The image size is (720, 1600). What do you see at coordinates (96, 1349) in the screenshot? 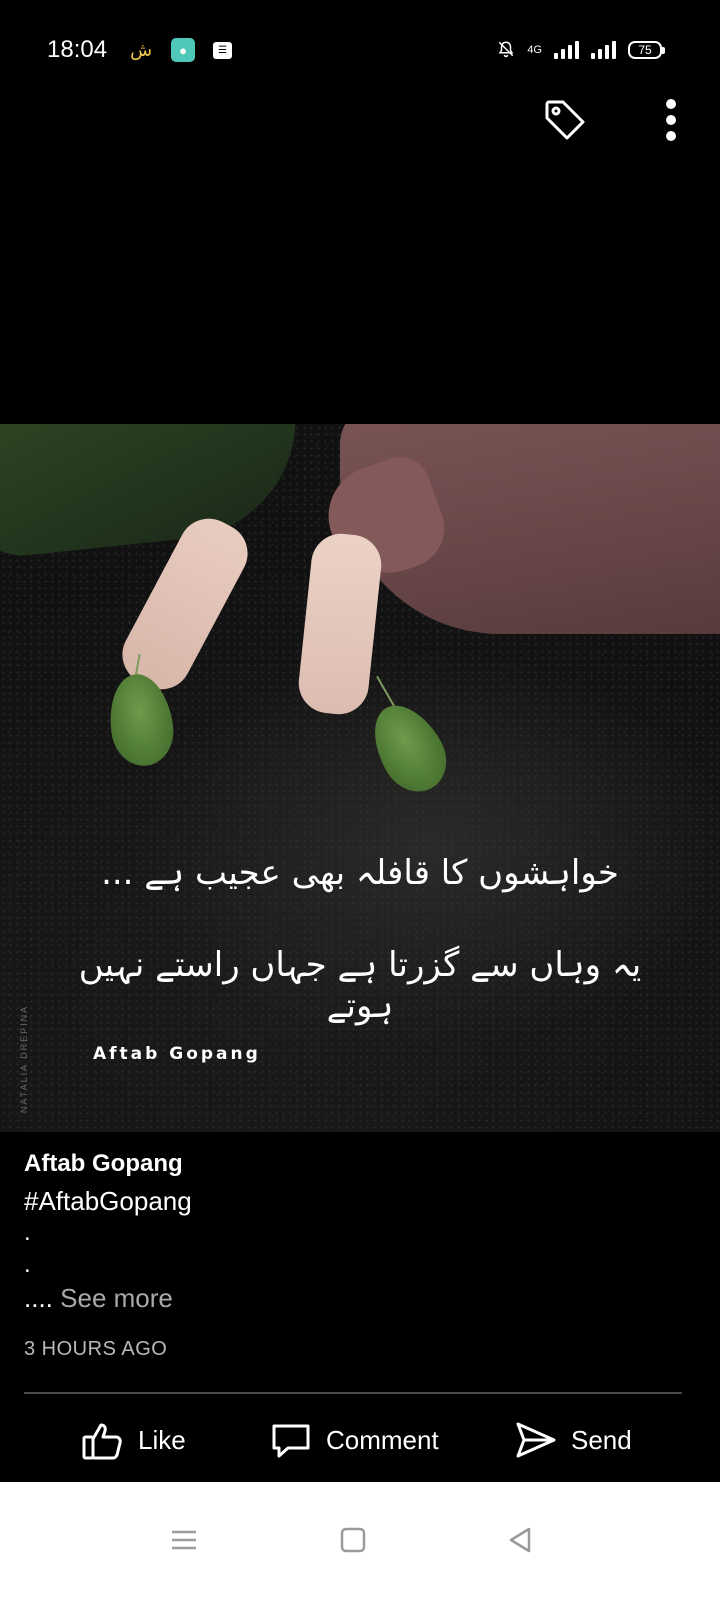
I see `post-timestamp: 3 HOURS AGO` at bounding box center [96, 1349].